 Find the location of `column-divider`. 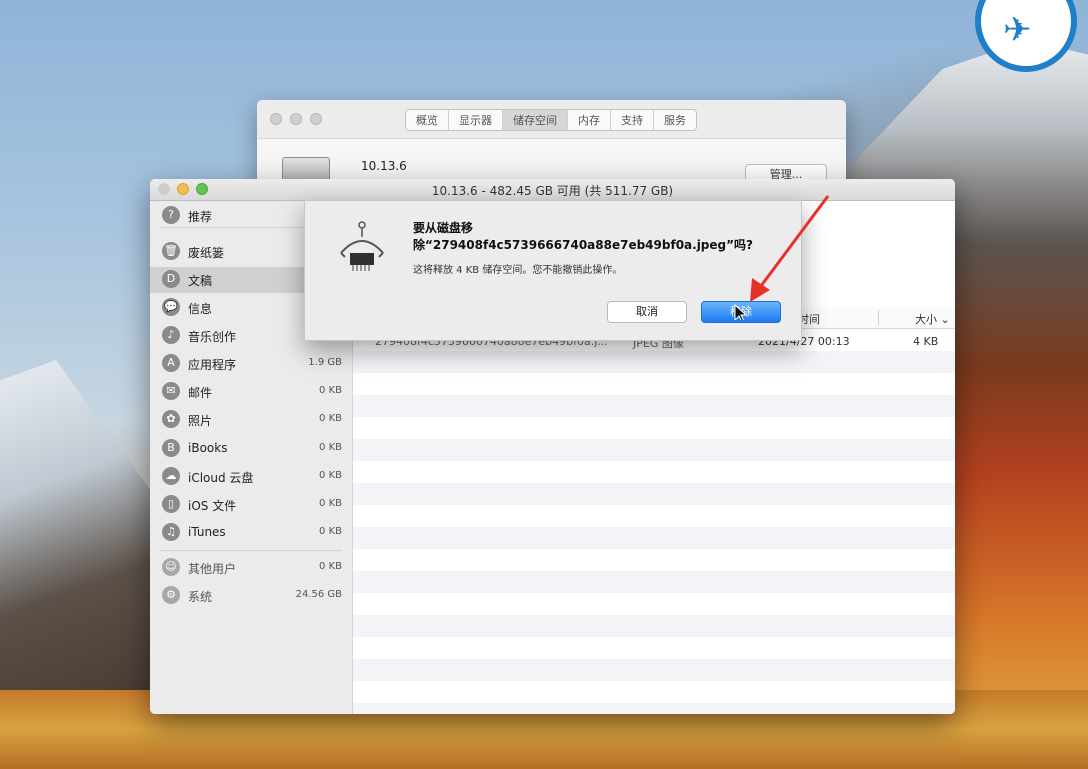

column-divider is located at coordinates (878, 317).